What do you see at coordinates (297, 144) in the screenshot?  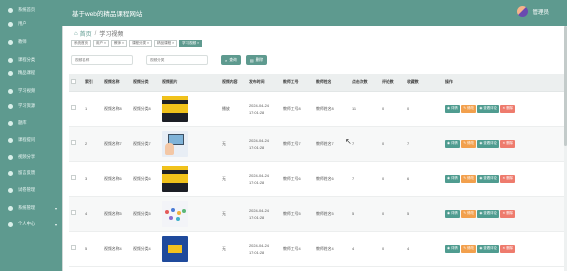 I see `cell-teacher-no: 教师工号7` at bounding box center [297, 144].